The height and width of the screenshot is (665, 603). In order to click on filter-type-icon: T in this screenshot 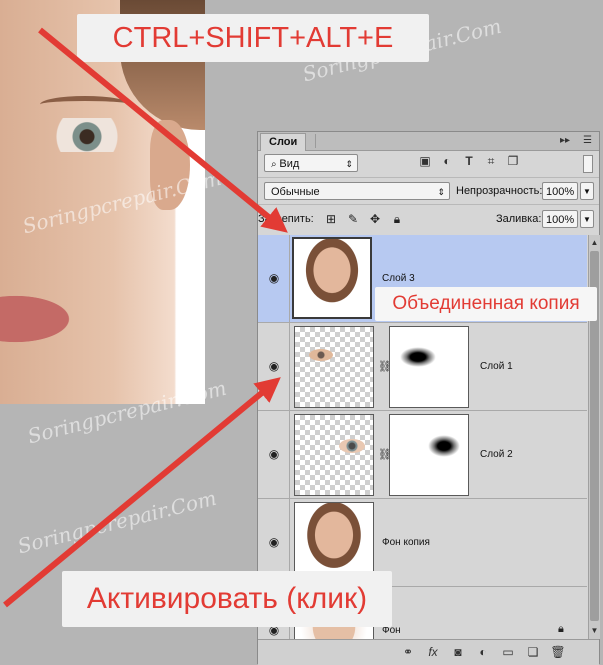, I will do `click(469, 161)`.